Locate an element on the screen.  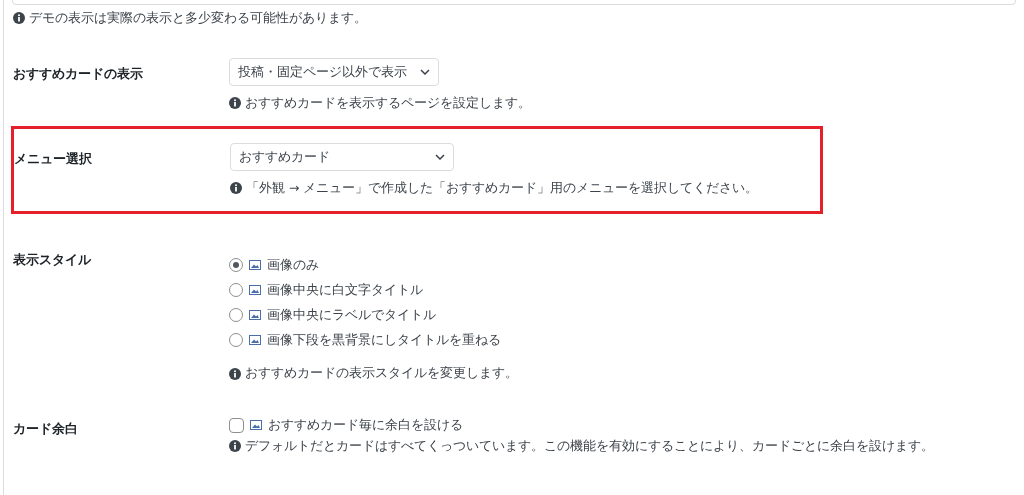
dropdown: おすすめカード is located at coordinates (342, 156).